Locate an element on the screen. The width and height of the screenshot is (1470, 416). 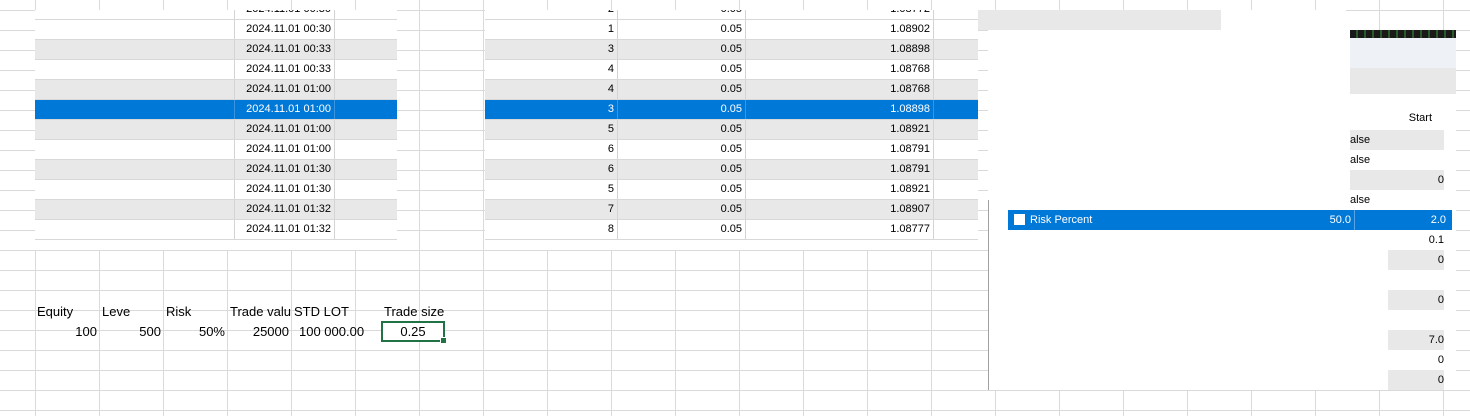
equity-value: 100 is located at coordinates (66, 332).